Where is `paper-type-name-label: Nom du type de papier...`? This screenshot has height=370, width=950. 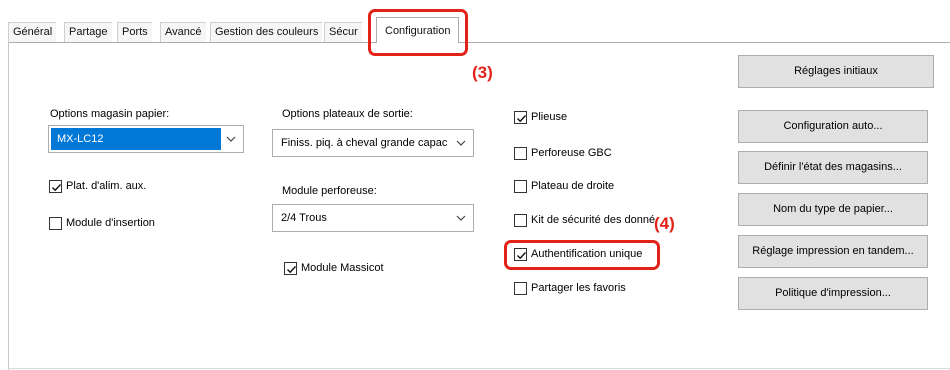
paper-type-name-label: Nom du type de papier... is located at coordinates (833, 209).